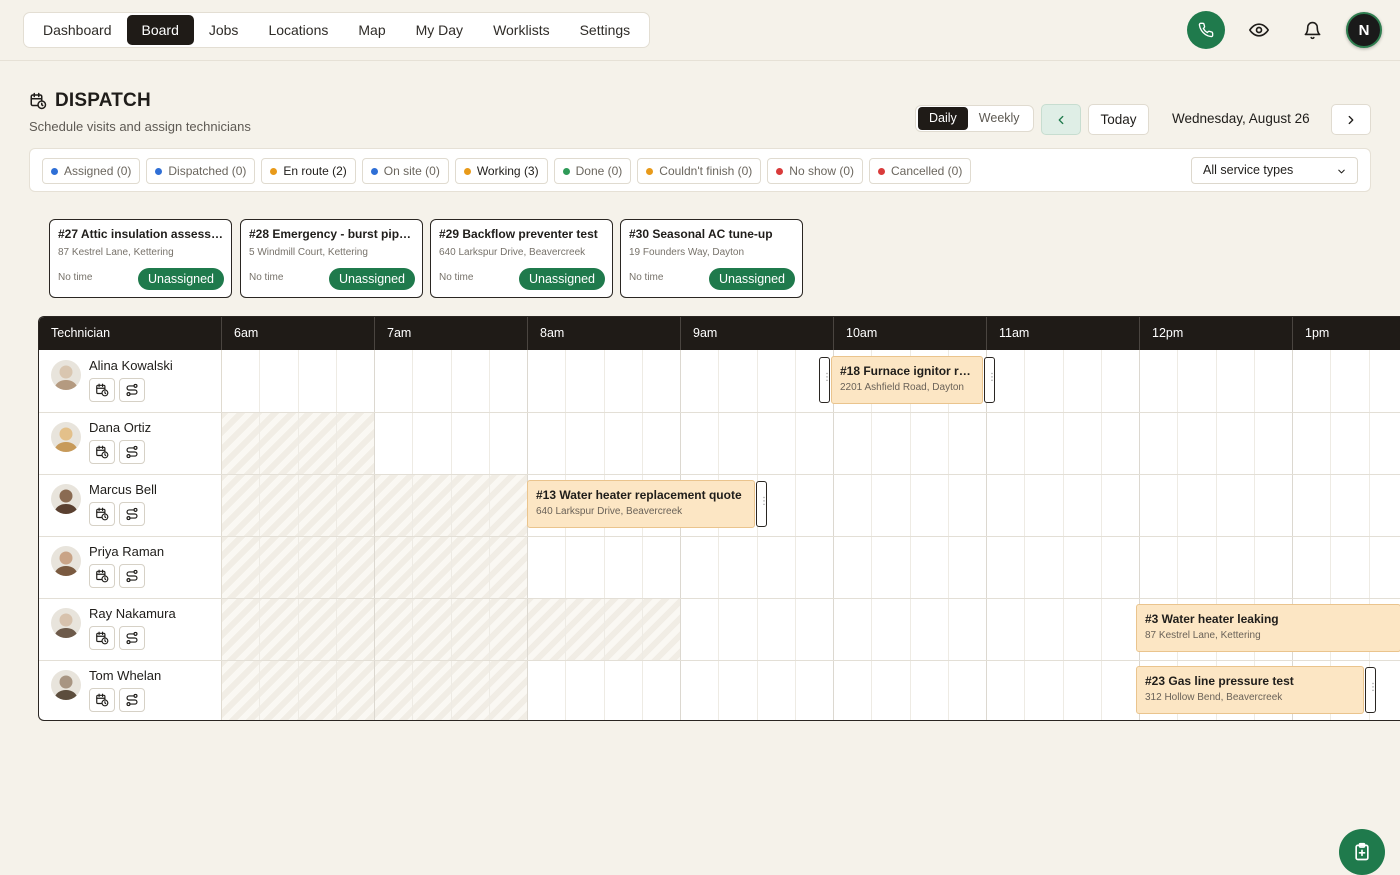  I want to click on notifications-button, so click(1312, 30).